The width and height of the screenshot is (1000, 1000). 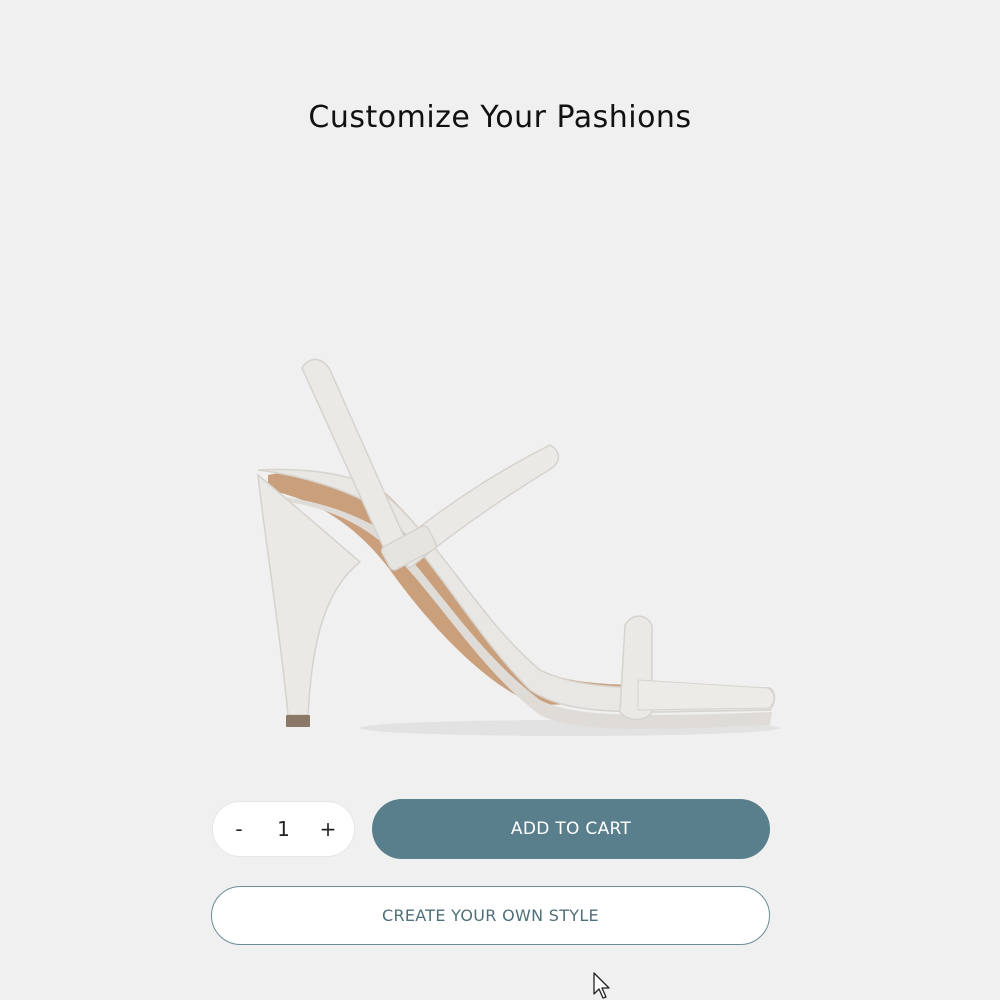 I want to click on increment-button: +, so click(x=328, y=829).